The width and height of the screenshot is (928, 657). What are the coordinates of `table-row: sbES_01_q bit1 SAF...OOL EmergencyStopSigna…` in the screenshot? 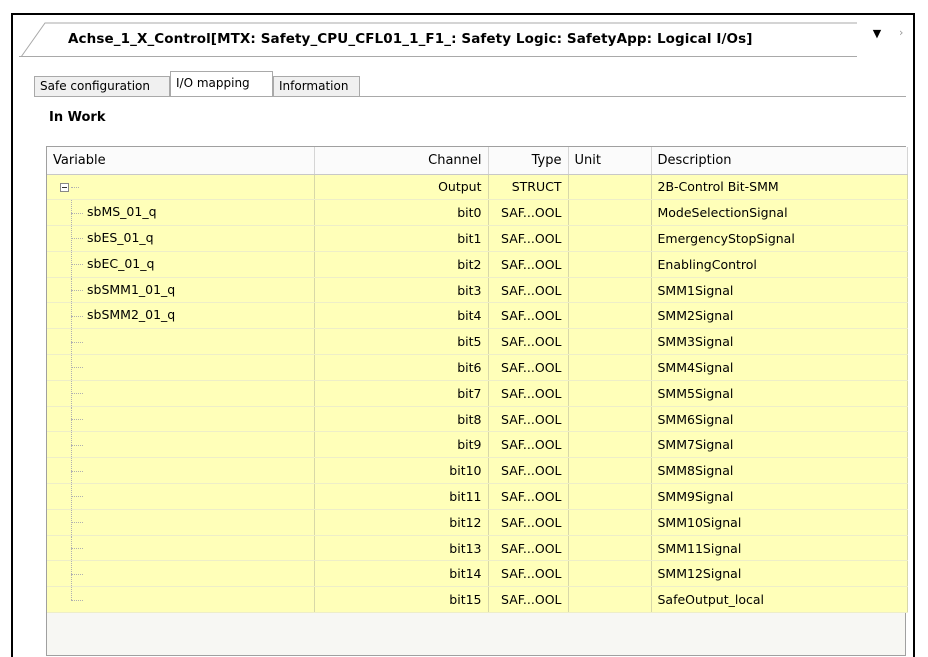 It's located at (477, 238).